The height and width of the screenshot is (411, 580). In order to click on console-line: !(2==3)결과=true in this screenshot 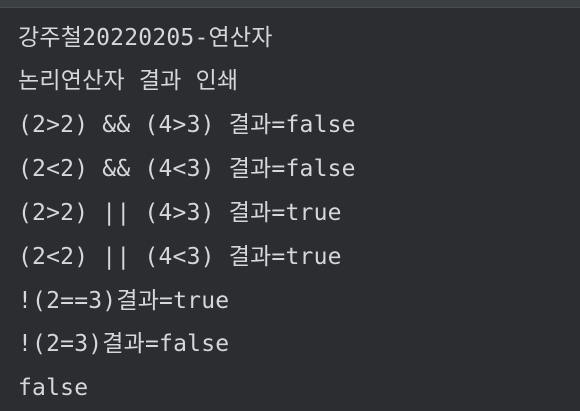, I will do `click(124, 301)`.